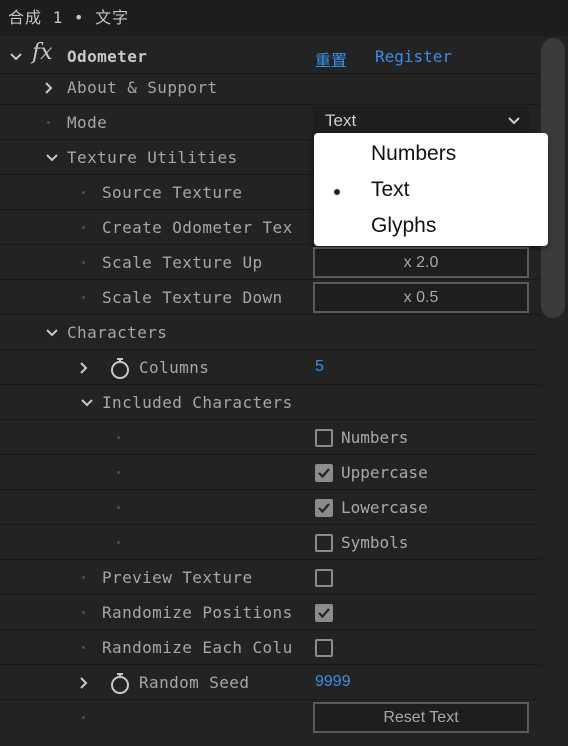 The width and height of the screenshot is (568, 746). Describe the element at coordinates (341, 120) in the screenshot. I see `mode-select-value: Text` at that location.